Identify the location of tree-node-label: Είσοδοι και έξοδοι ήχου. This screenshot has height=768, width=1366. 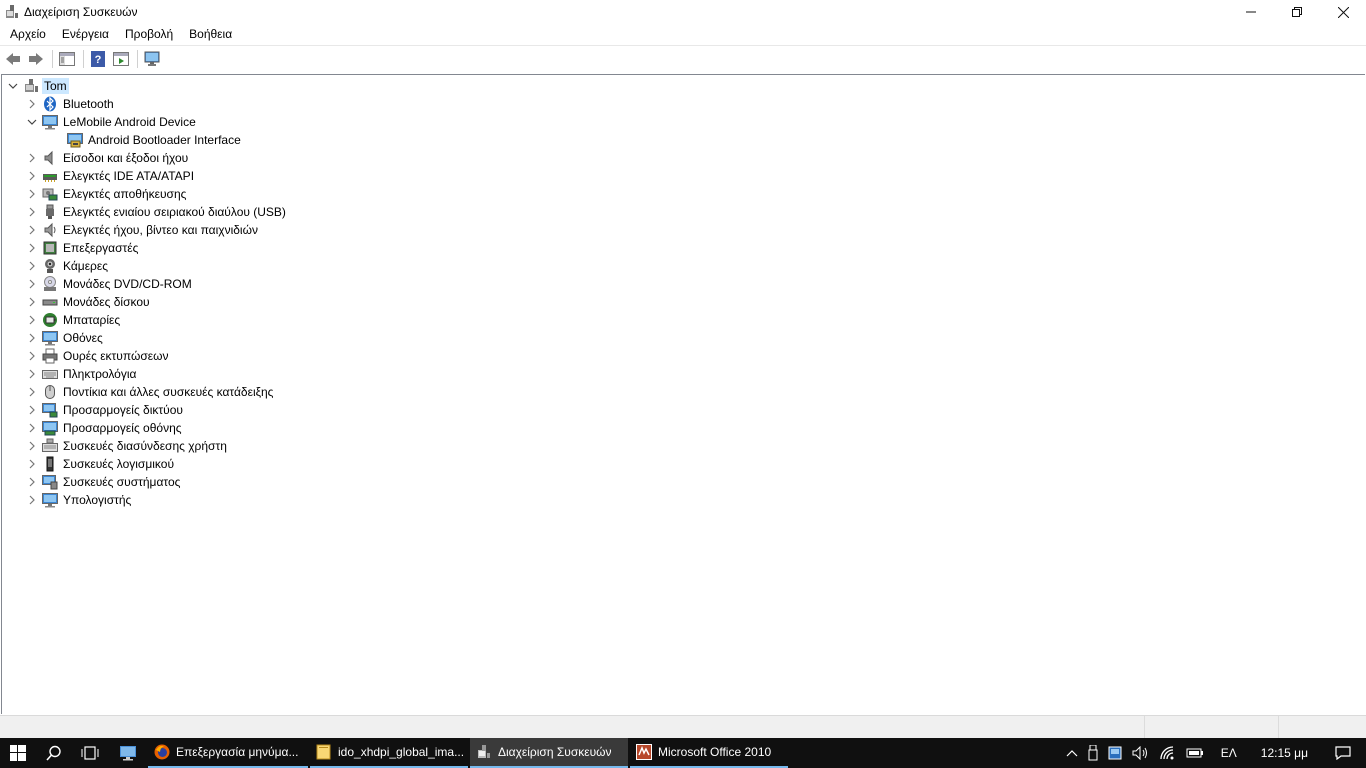
(125, 158).